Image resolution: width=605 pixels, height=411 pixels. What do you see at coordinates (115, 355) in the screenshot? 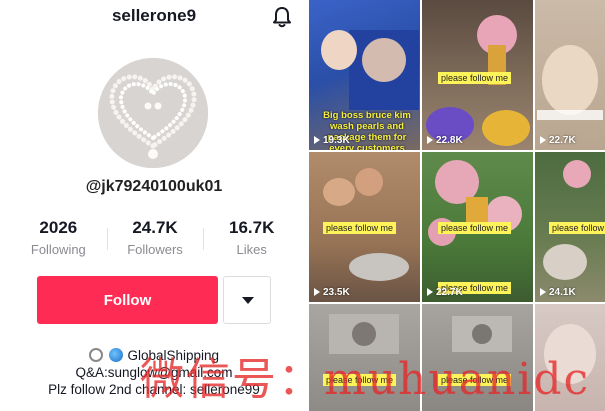
I see `globe-icon` at bounding box center [115, 355].